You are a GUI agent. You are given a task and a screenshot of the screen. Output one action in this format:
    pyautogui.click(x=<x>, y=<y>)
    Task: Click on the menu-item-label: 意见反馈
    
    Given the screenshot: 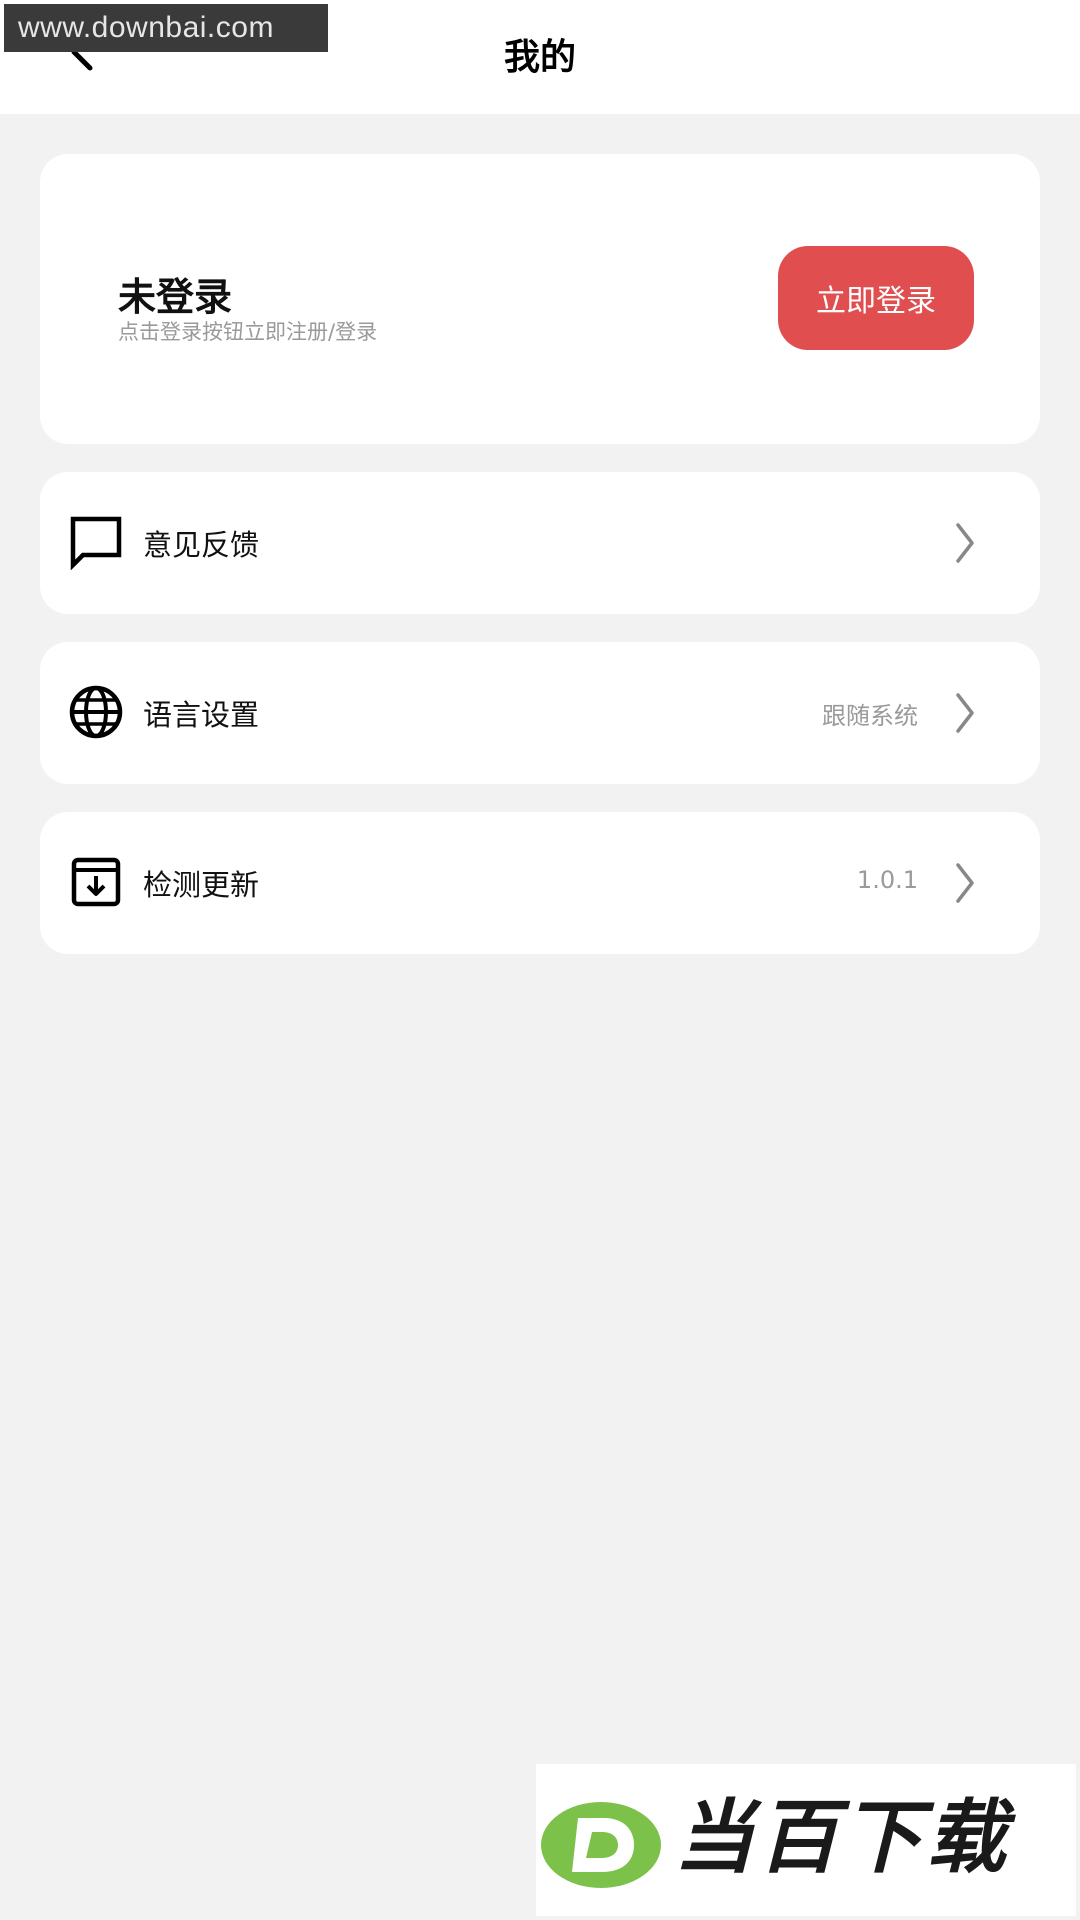 What is the action you would take?
    pyautogui.click(x=201, y=545)
    